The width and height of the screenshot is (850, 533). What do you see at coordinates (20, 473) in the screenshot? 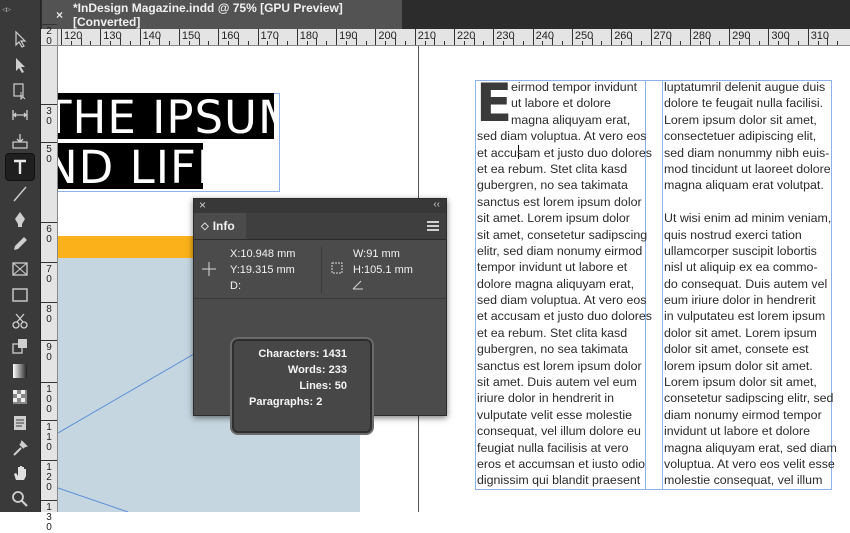
I see `hand-tool` at bounding box center [20, 473].